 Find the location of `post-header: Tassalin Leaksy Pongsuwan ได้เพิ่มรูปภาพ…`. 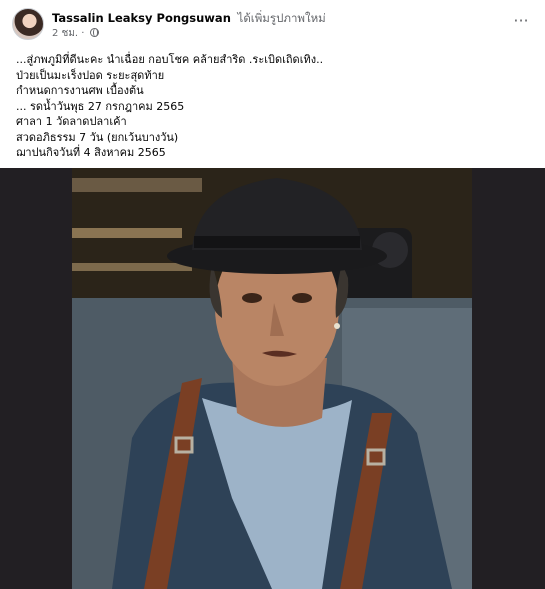

post-header: Tassalin Leaksy Pongsuwan ได้เพิ่มรูปภาพ… is located at coordinates (272, 21).